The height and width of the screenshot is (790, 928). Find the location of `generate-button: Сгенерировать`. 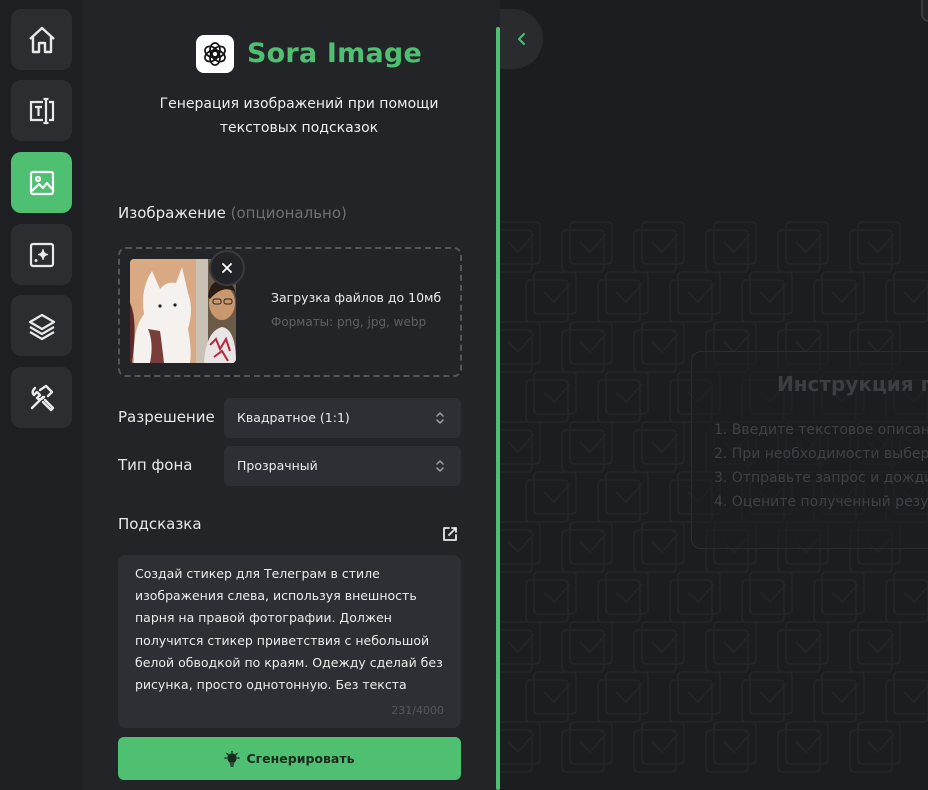

generate-button: Сгенерировать is located at coordinates (289, 758).